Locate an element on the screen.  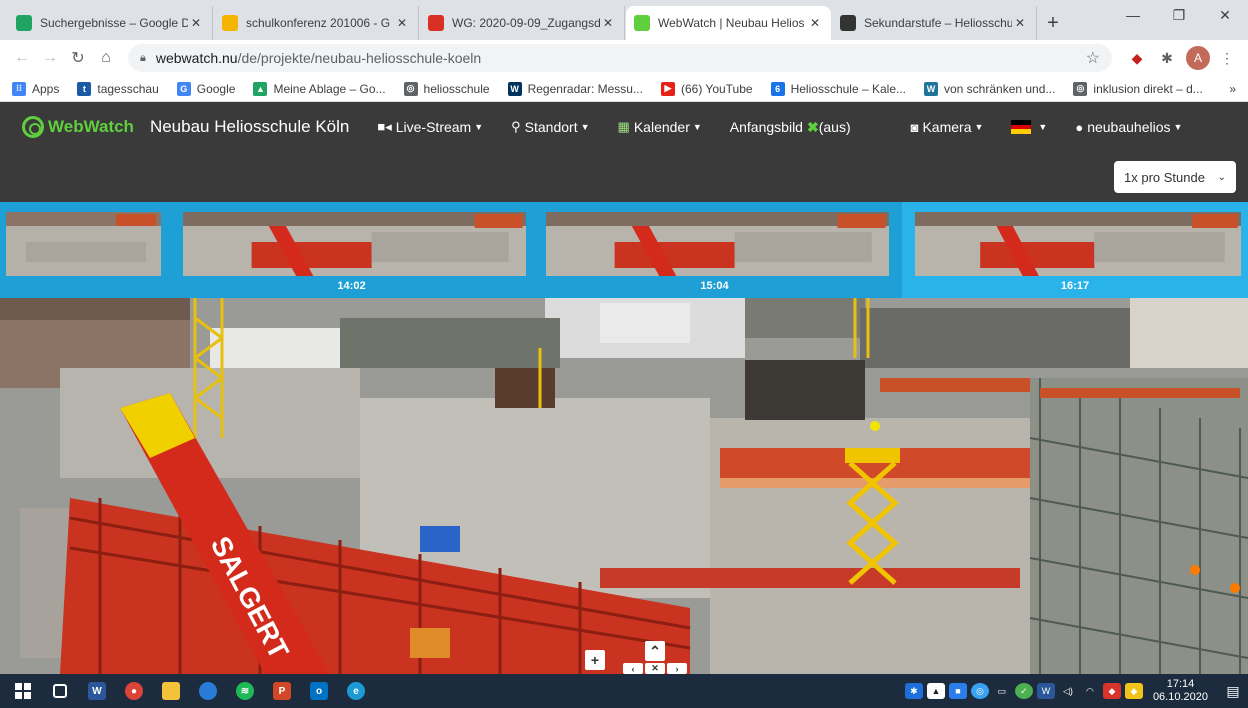
tagesschau-icon: t is located at coordinates (84, 88).